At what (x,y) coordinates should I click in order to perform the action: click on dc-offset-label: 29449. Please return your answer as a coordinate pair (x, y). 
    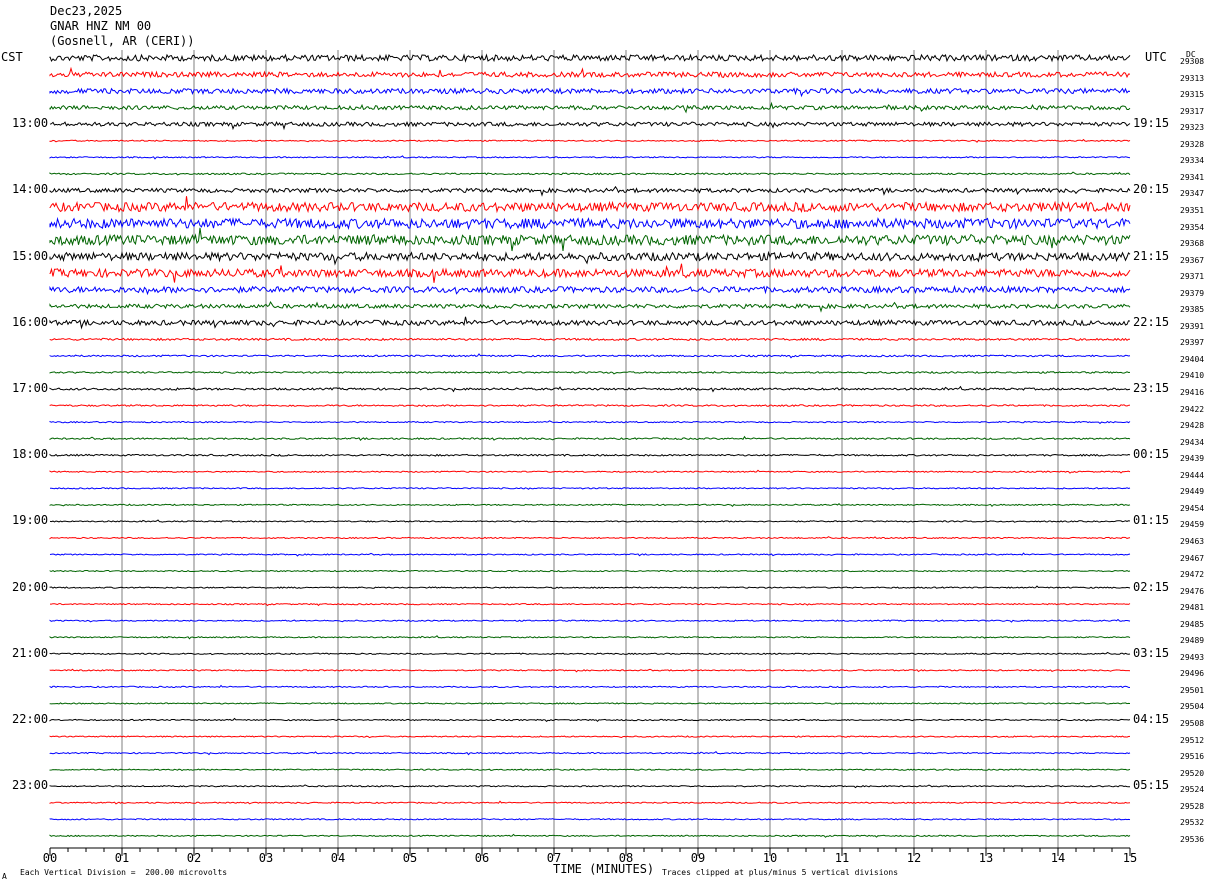
    Looking at the image, I should click on (1192, 492).